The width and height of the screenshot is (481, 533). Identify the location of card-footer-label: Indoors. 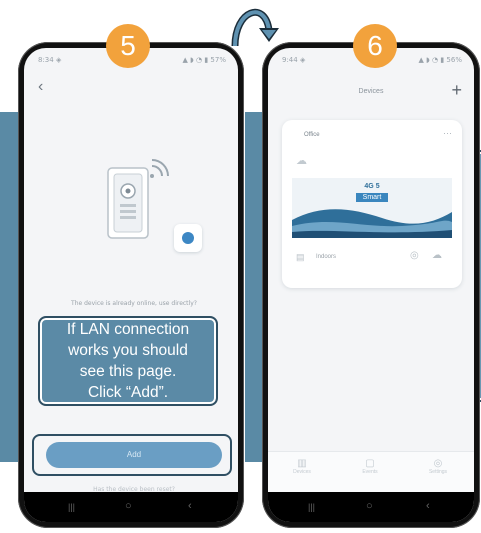
(326, 257).